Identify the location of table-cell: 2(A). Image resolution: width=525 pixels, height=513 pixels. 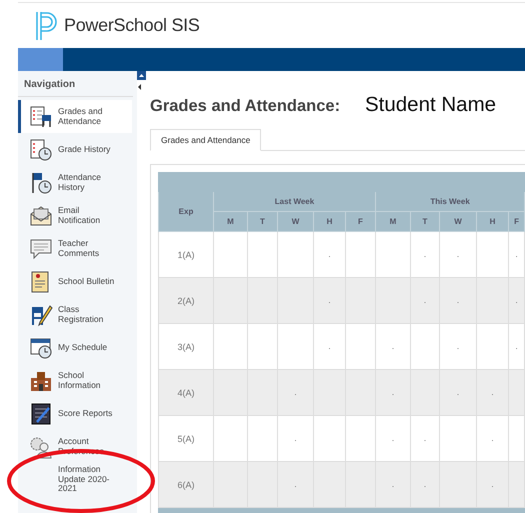
(186, 301).